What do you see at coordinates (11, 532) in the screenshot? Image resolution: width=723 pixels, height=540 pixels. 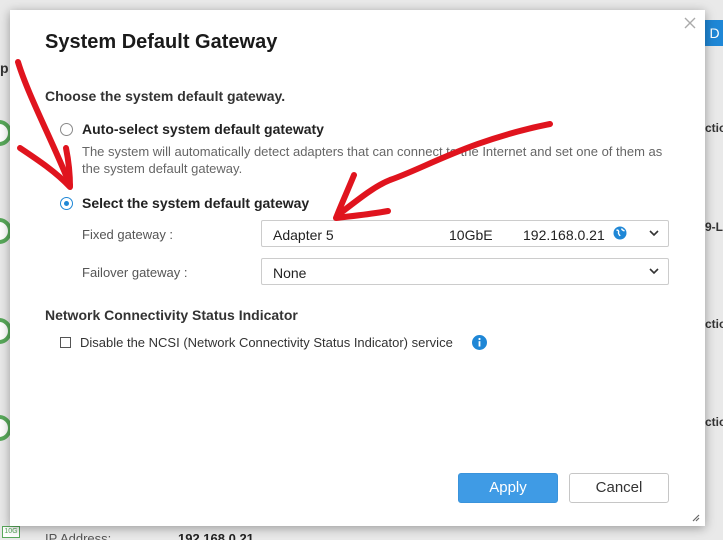 I see `background-speed-tag: 10G` at bounding box center [11, 532].